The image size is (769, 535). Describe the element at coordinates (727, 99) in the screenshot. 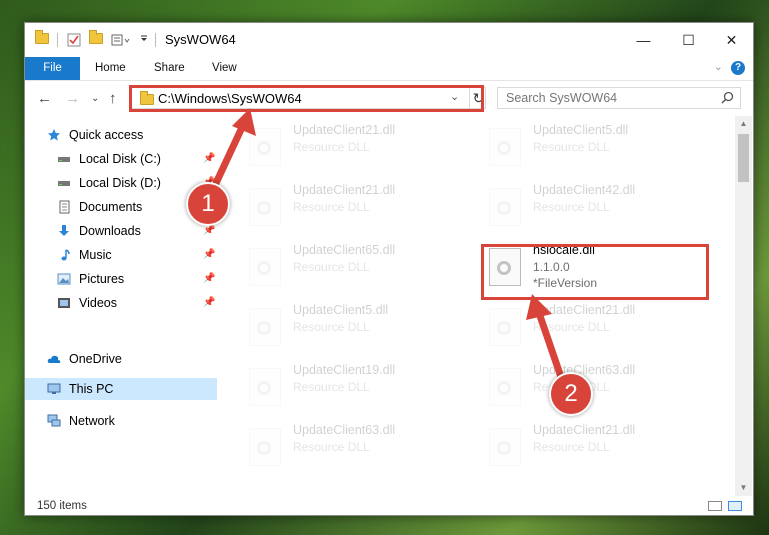

I see `search-icon` at that location.